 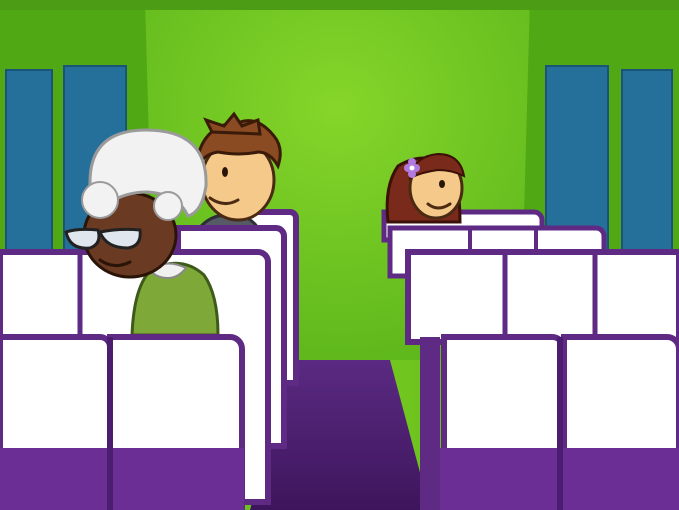 What do you see at coordinates (542, 297) in the screenshot?
I see `seat-row-near-middle-right` at bounding box center [542, 297].